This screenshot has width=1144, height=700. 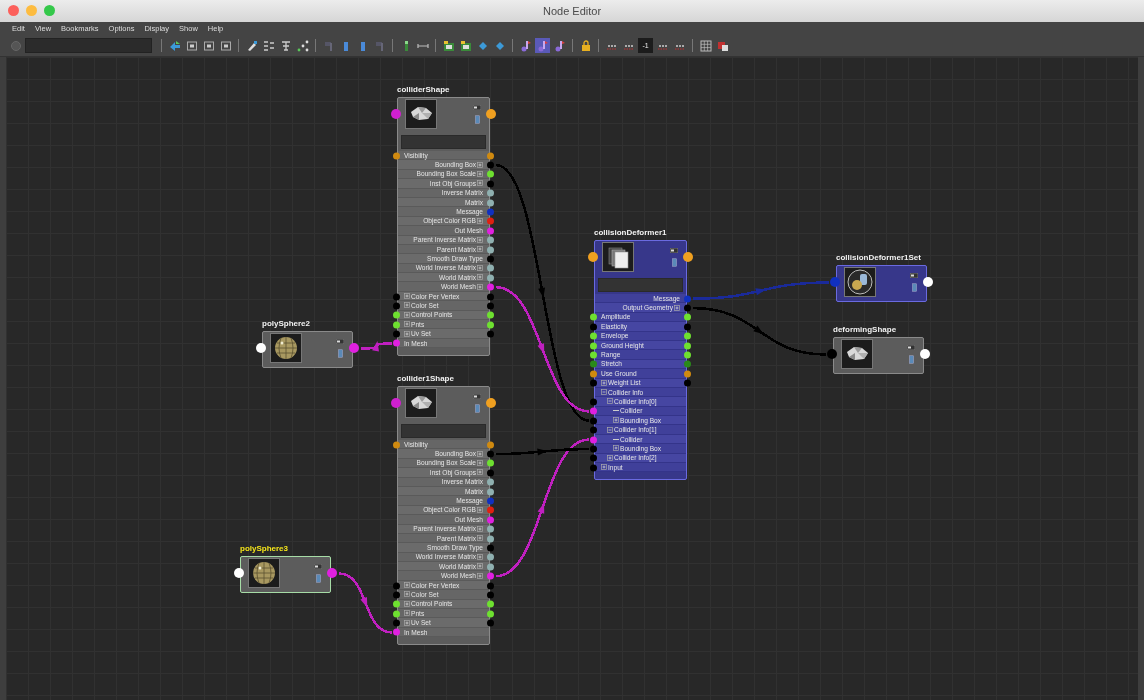 What do you see at coordinates (640, 285) in the screenshot?
I see `filter-field` at bounding box center [640, 285].